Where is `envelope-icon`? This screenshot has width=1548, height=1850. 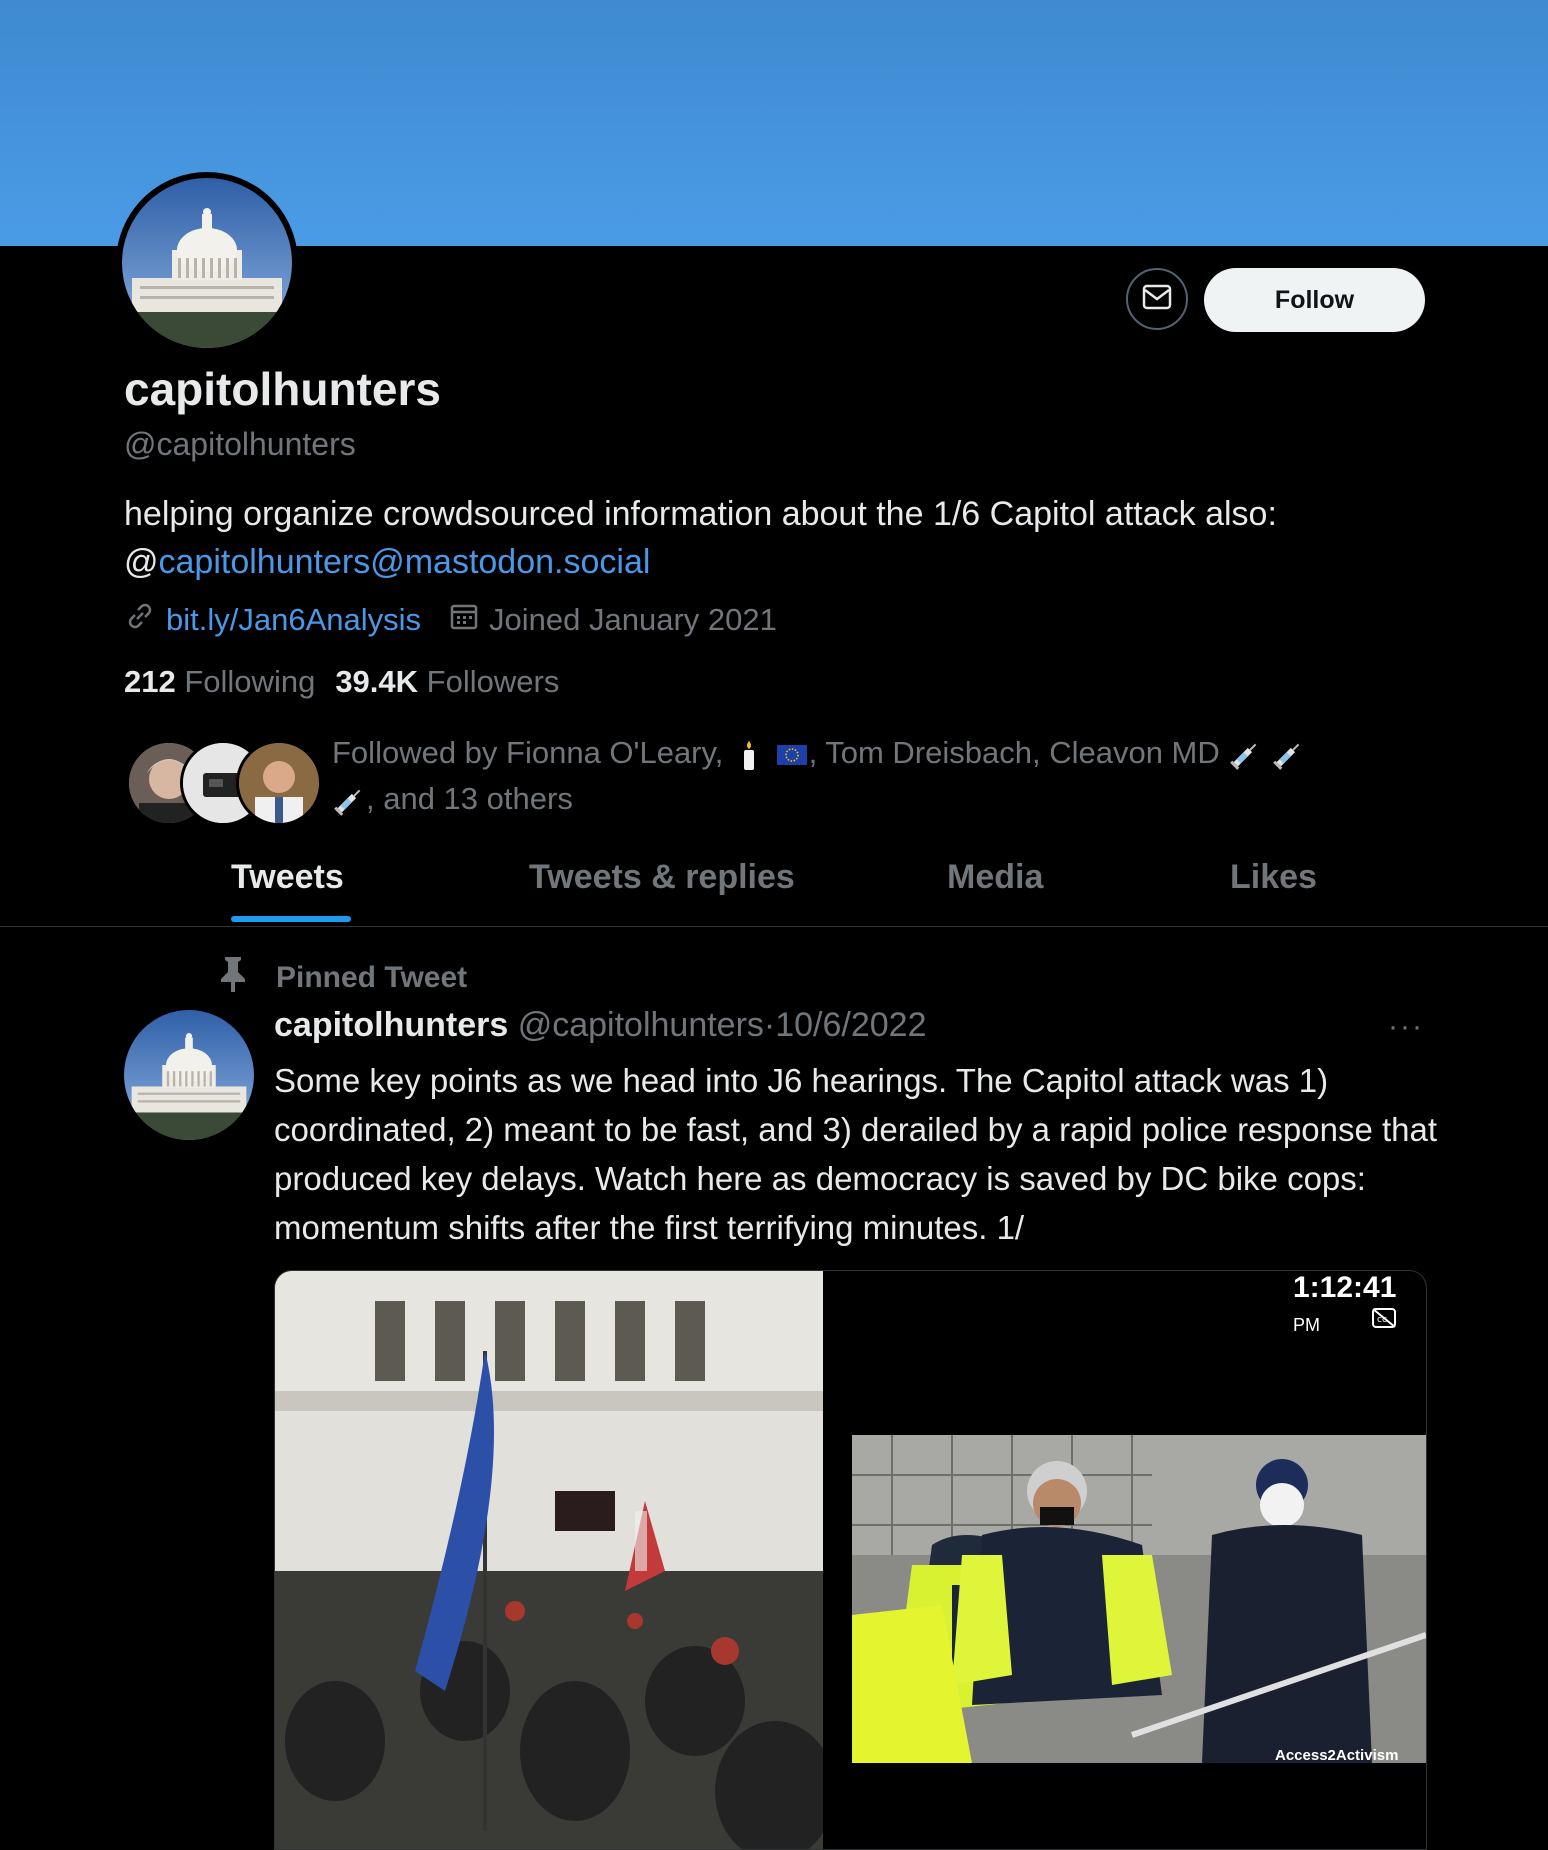 envelope-icon is located at coordinates (1157, 299).